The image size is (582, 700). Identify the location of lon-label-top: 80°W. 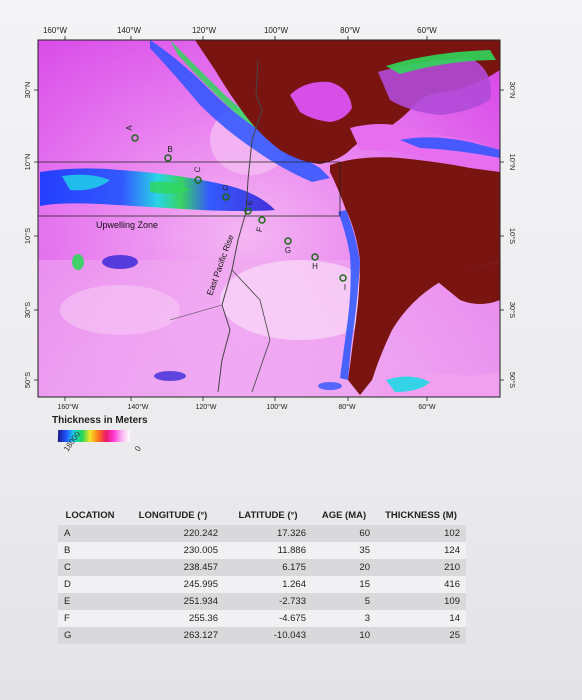
(350, 30).